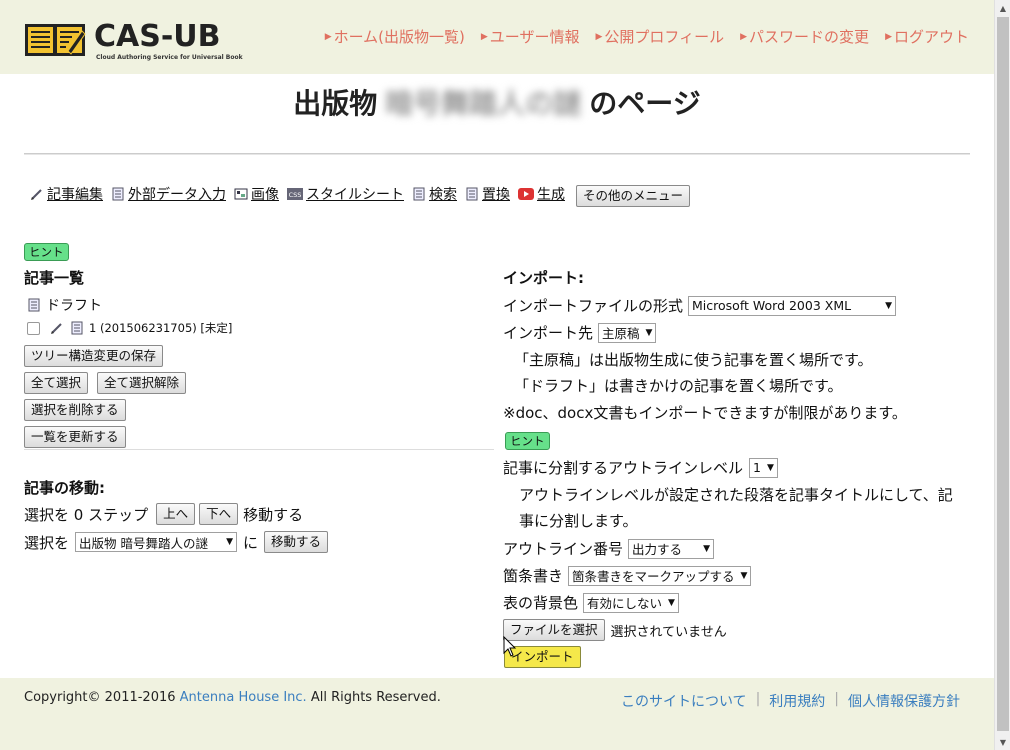 This screenshot has height=750, width=1010. I want to click on file-status: 選択されていません, so click(668, 632).